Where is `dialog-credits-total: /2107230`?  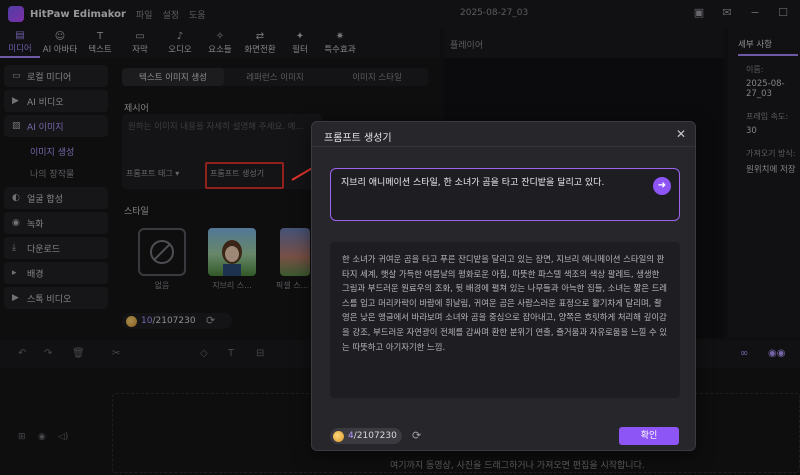
dialog-credits-total: /2107230 is located at coordinates (375, 436).